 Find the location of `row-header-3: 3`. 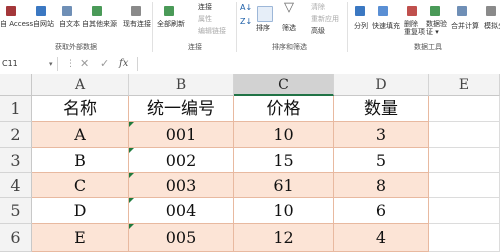

row-header-3: 3 is located at coordinates (16, 160).